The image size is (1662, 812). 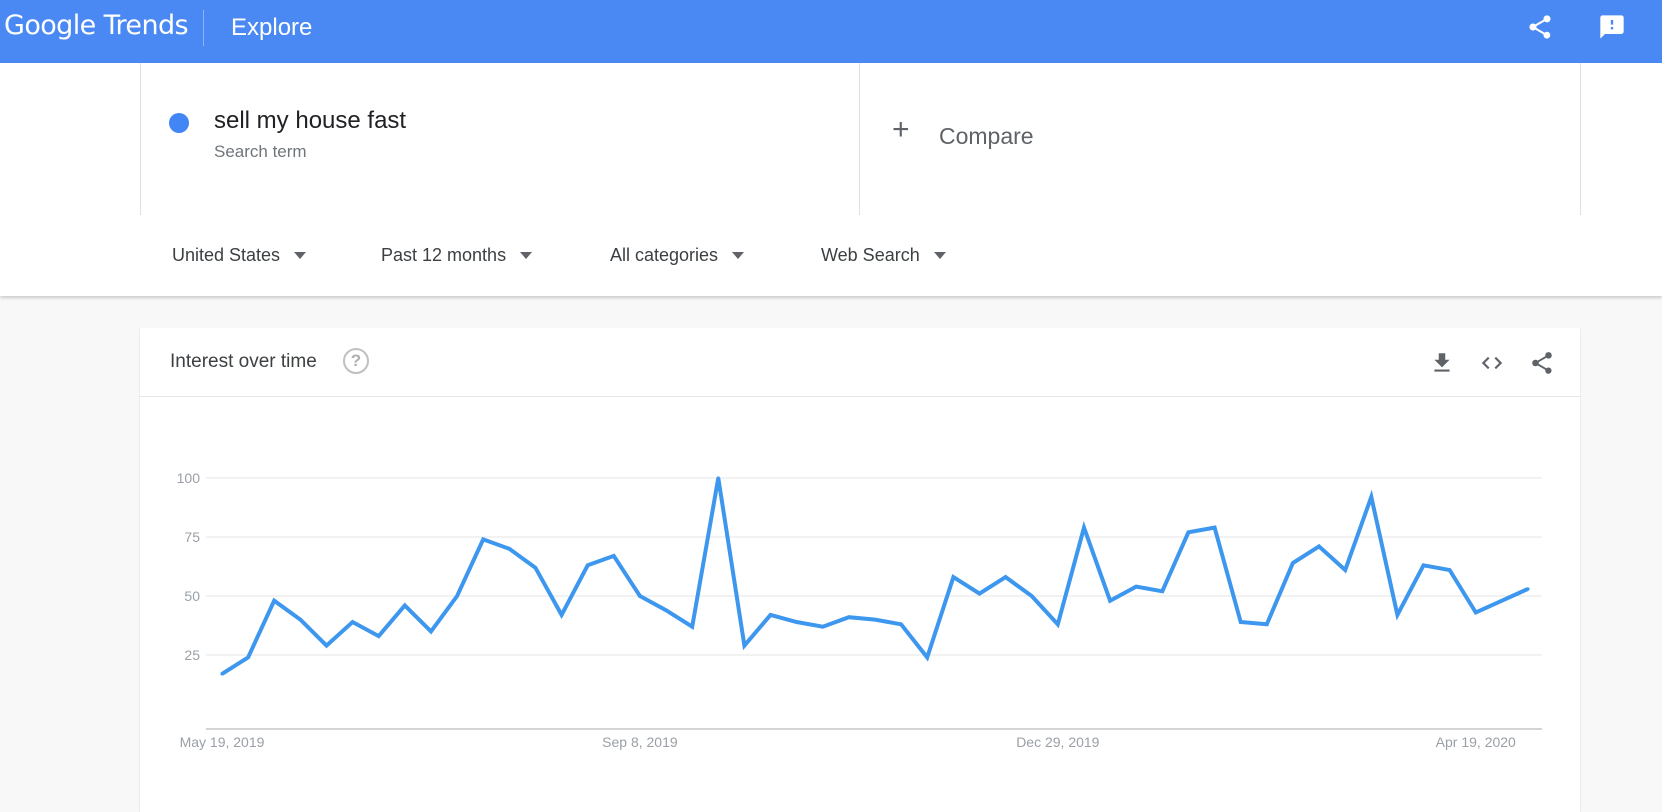 What do you see at coordinates (1542, 363) in the screenshot?
I see `chart-share-icon` at bounding box center [1542, 363].